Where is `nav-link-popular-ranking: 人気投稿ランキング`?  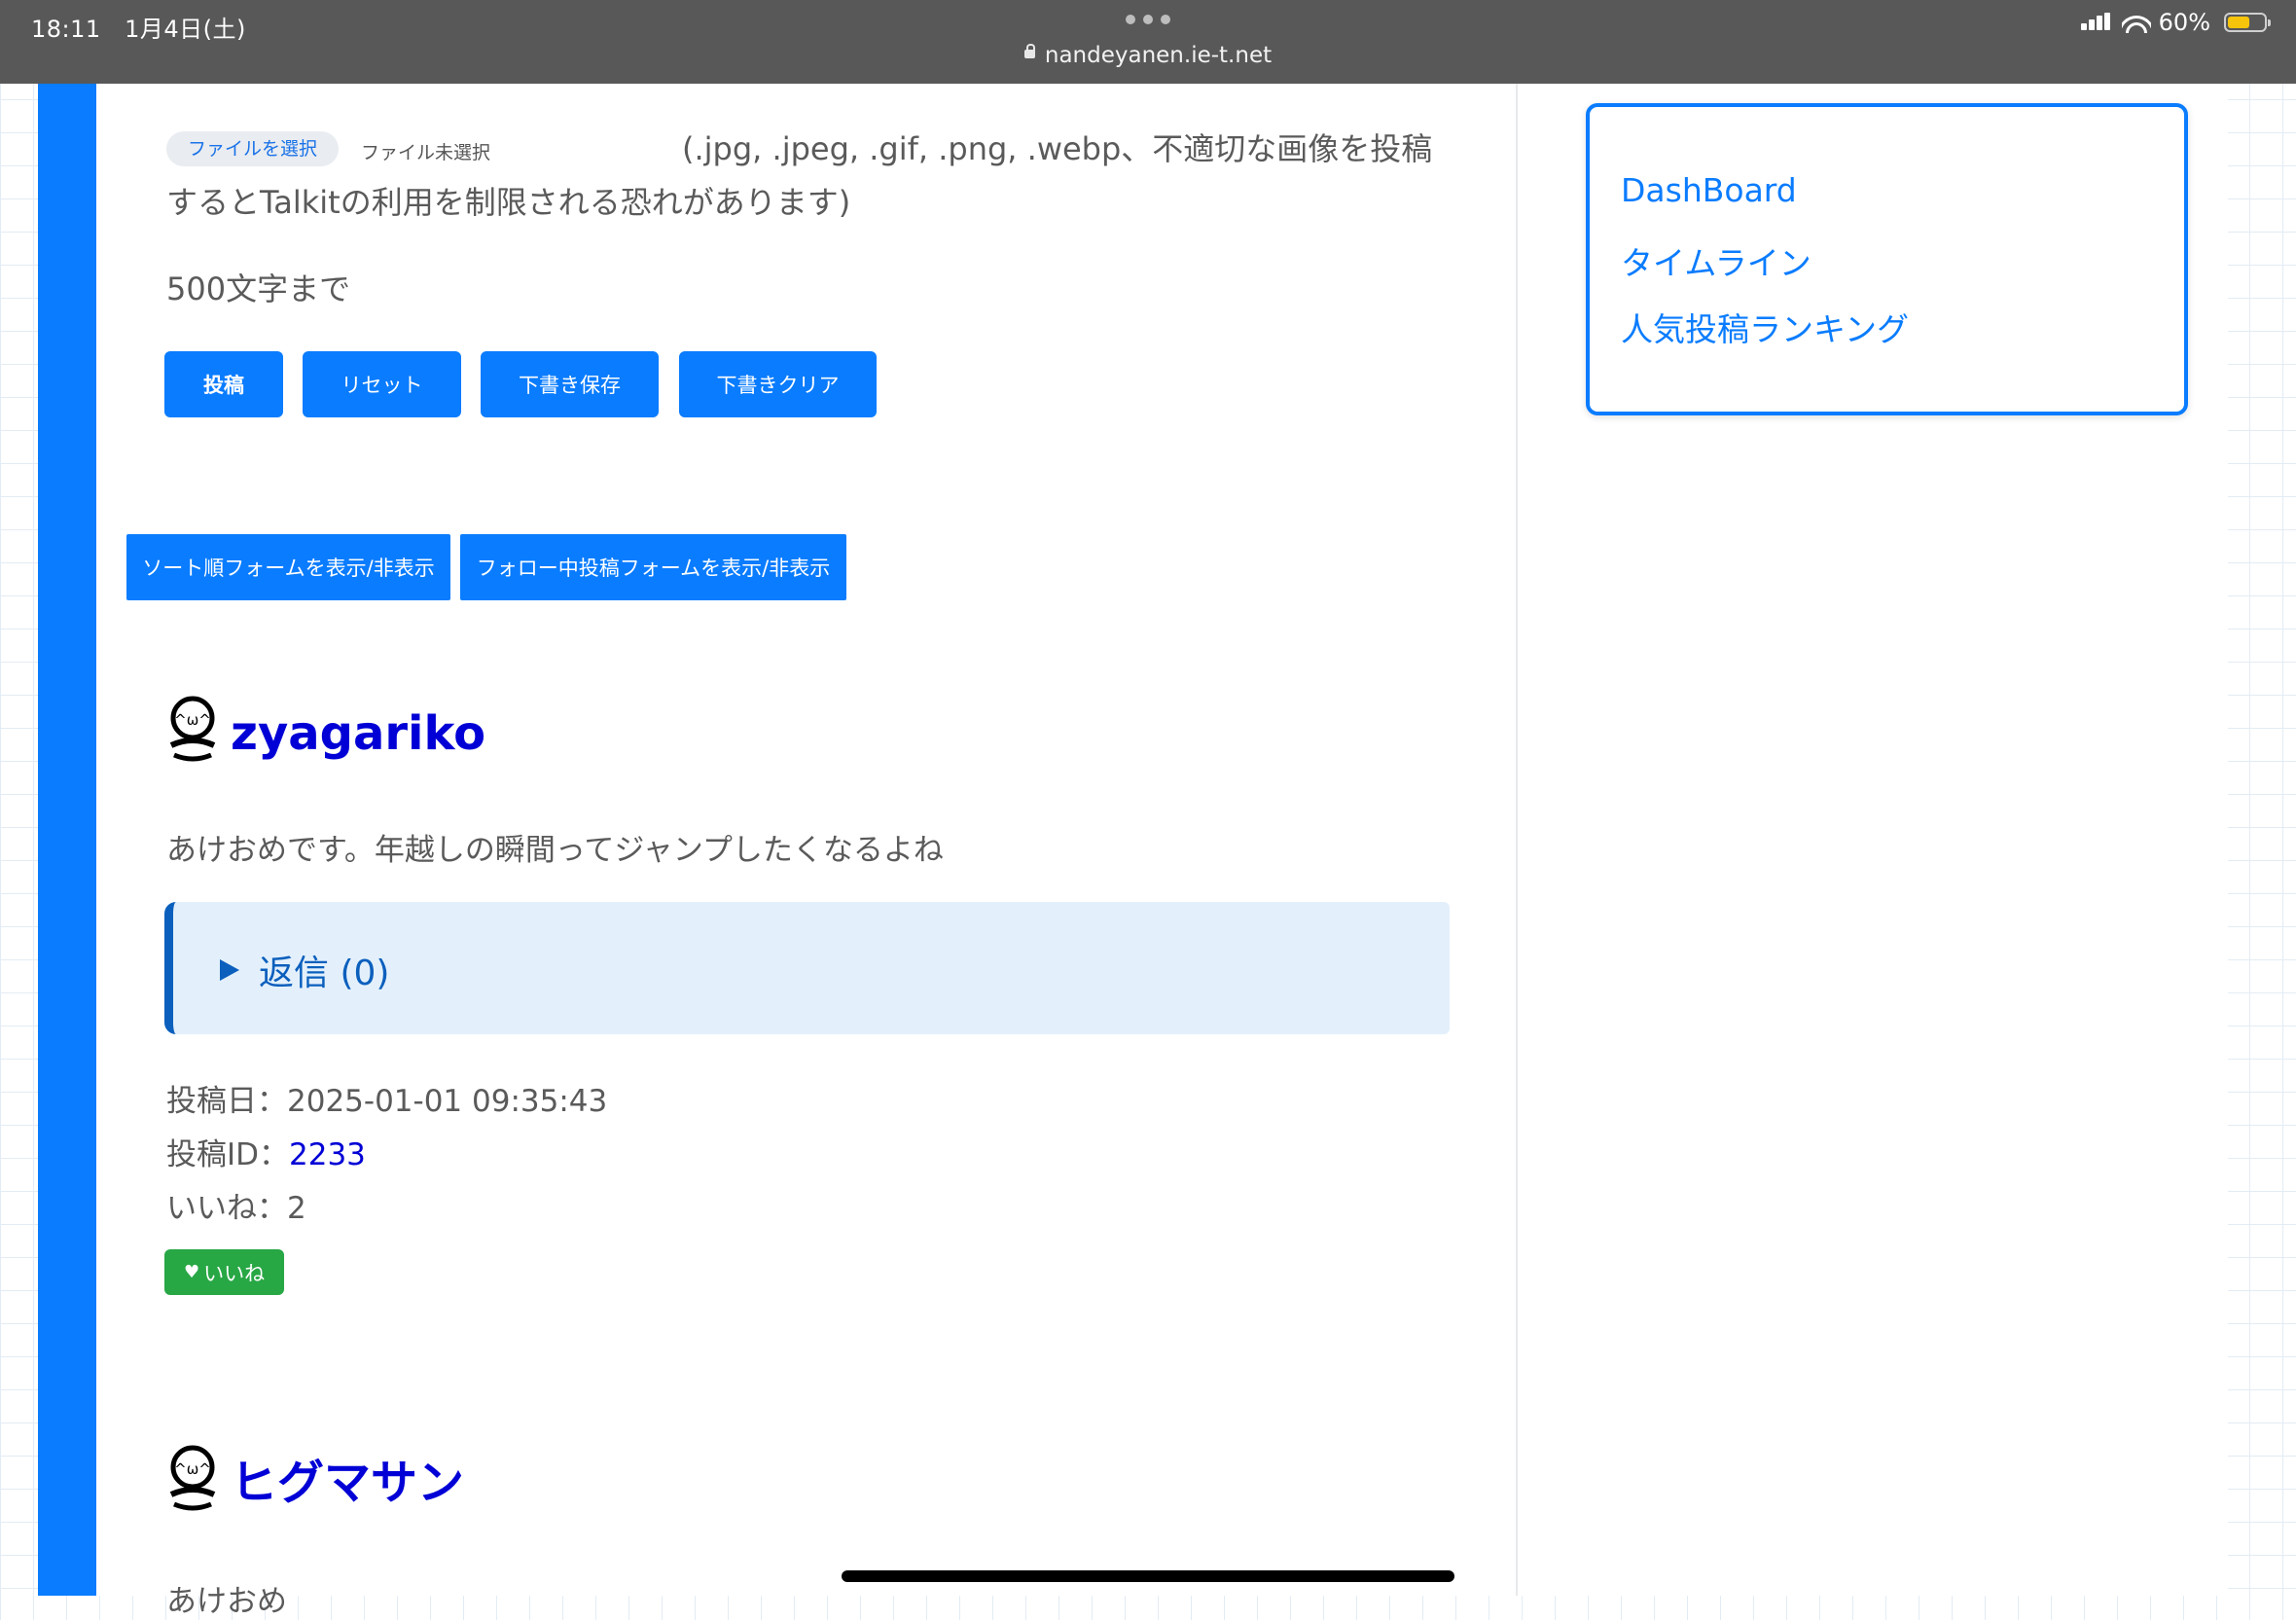
nav-link-popular-ranking: 人気投稿ランキング is located at coordinates (1765, 327).